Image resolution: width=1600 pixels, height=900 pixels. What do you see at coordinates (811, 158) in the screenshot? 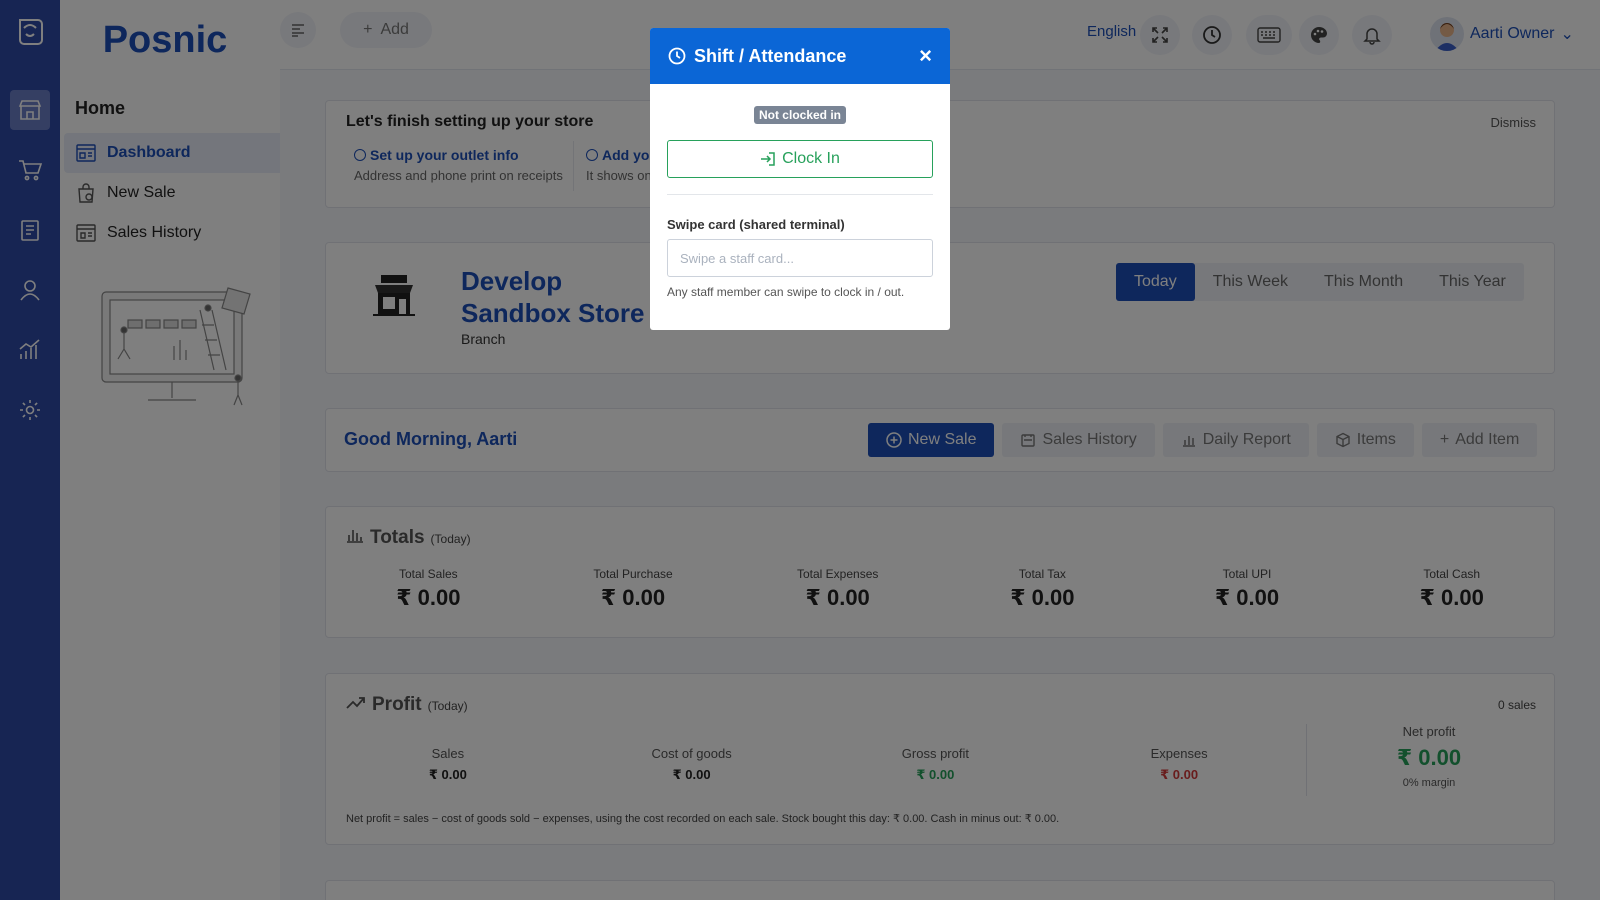
I see `clock-in-label: Clock In` at bounding box center [811, 158].